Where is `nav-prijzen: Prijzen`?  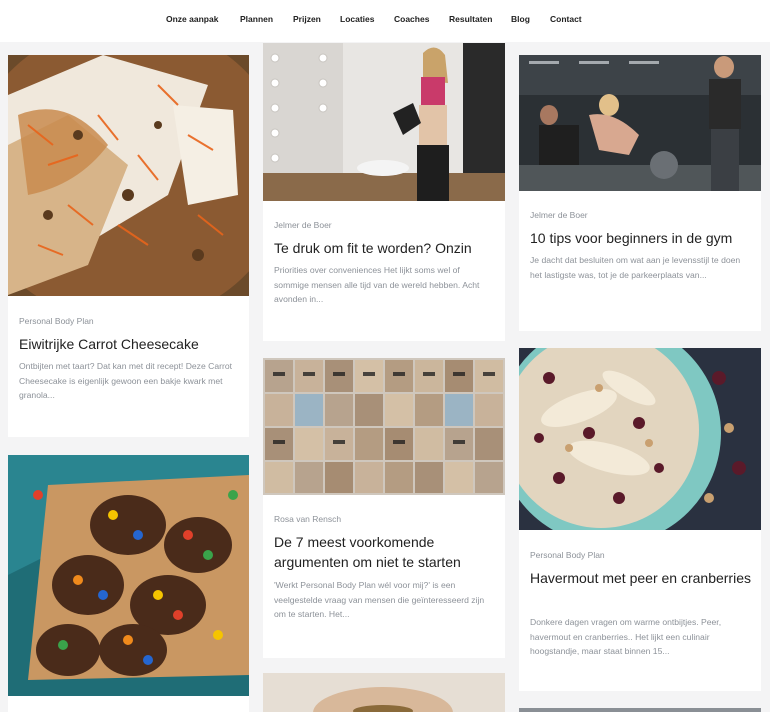
nav-prijzen: Prijzen is located at coordinates (307, 19).